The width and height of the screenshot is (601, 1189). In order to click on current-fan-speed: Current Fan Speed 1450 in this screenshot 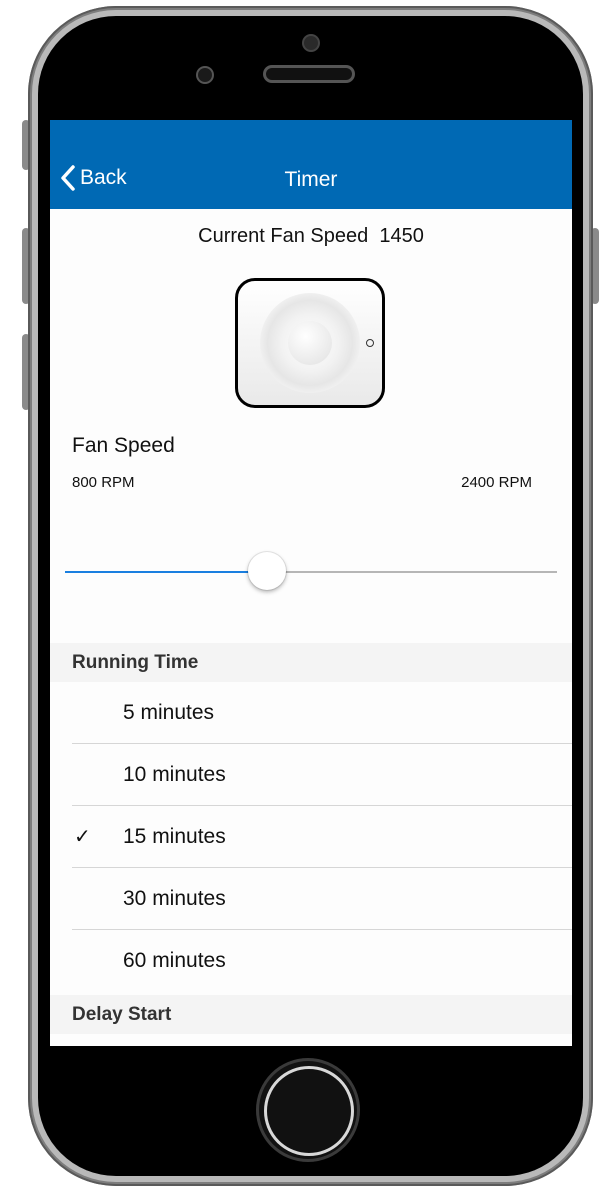, I will do `click(311, 236)`.